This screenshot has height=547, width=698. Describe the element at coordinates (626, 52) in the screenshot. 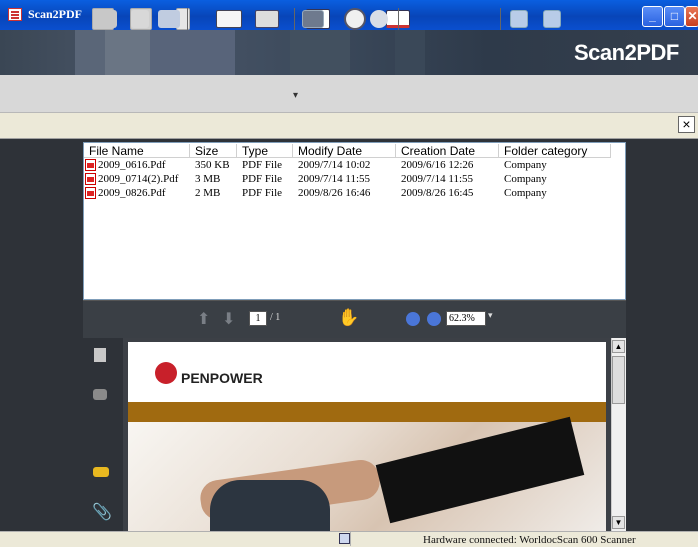

I see `scan2pdf-logo: Scan2PDF` at that location.